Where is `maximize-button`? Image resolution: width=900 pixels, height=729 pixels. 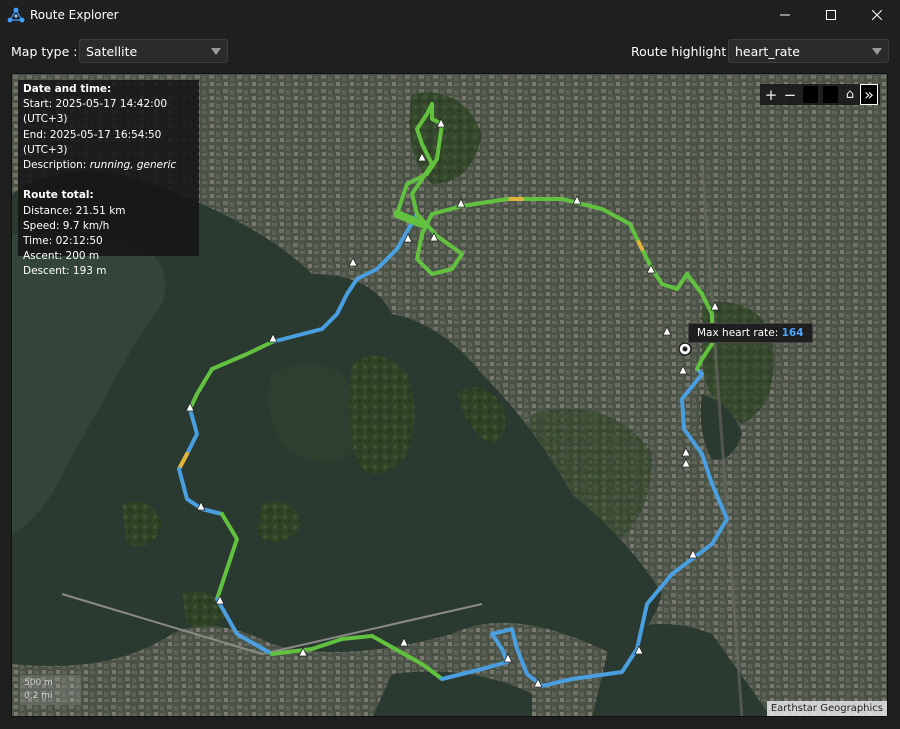
maximize-button is located at coordinates (831, 15).